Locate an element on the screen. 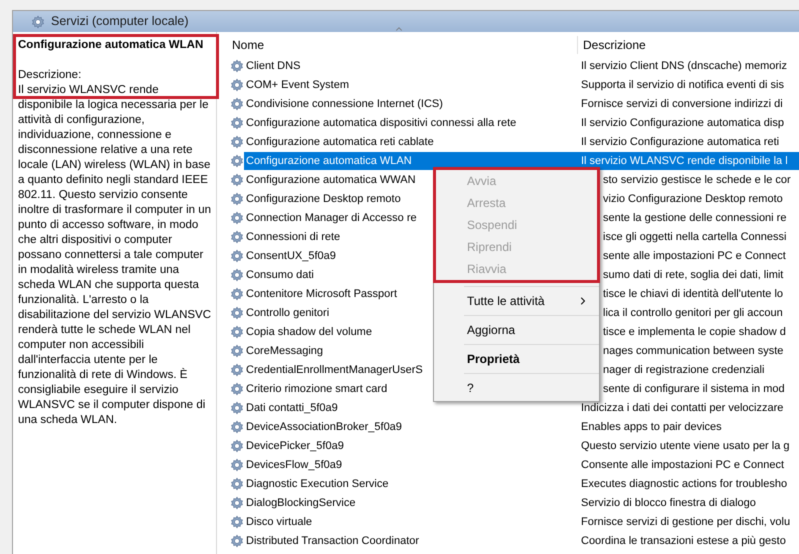 Image resolution: width=799 pixels, height=554 pixels. name-cell: DevicesFlow_5f0a9 is located at coordinates (410, 465).